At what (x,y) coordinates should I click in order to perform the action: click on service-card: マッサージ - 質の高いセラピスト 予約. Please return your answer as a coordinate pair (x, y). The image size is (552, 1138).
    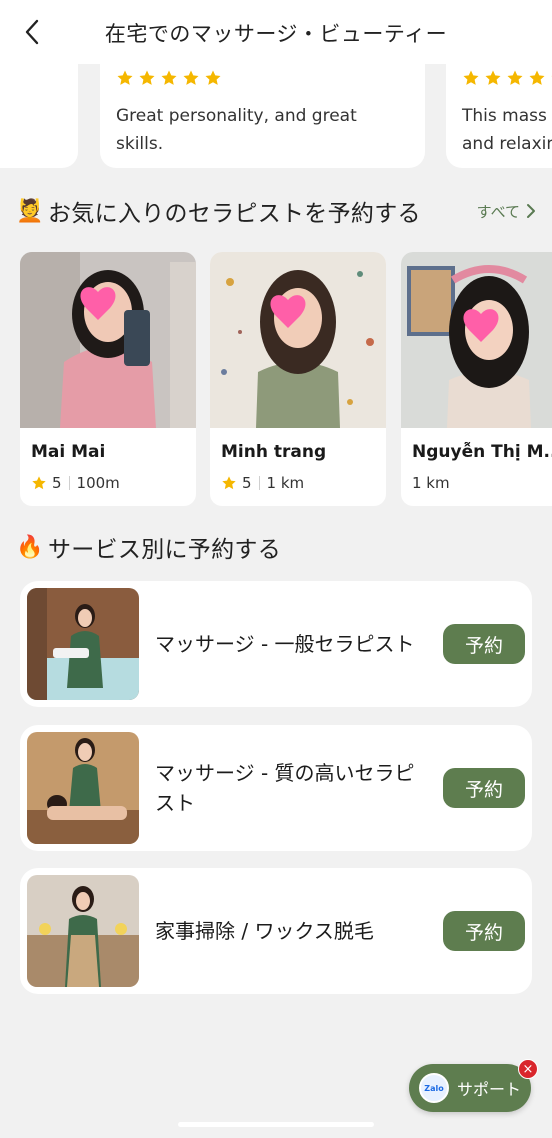
    Looking at the image, I should click on (276, 788).